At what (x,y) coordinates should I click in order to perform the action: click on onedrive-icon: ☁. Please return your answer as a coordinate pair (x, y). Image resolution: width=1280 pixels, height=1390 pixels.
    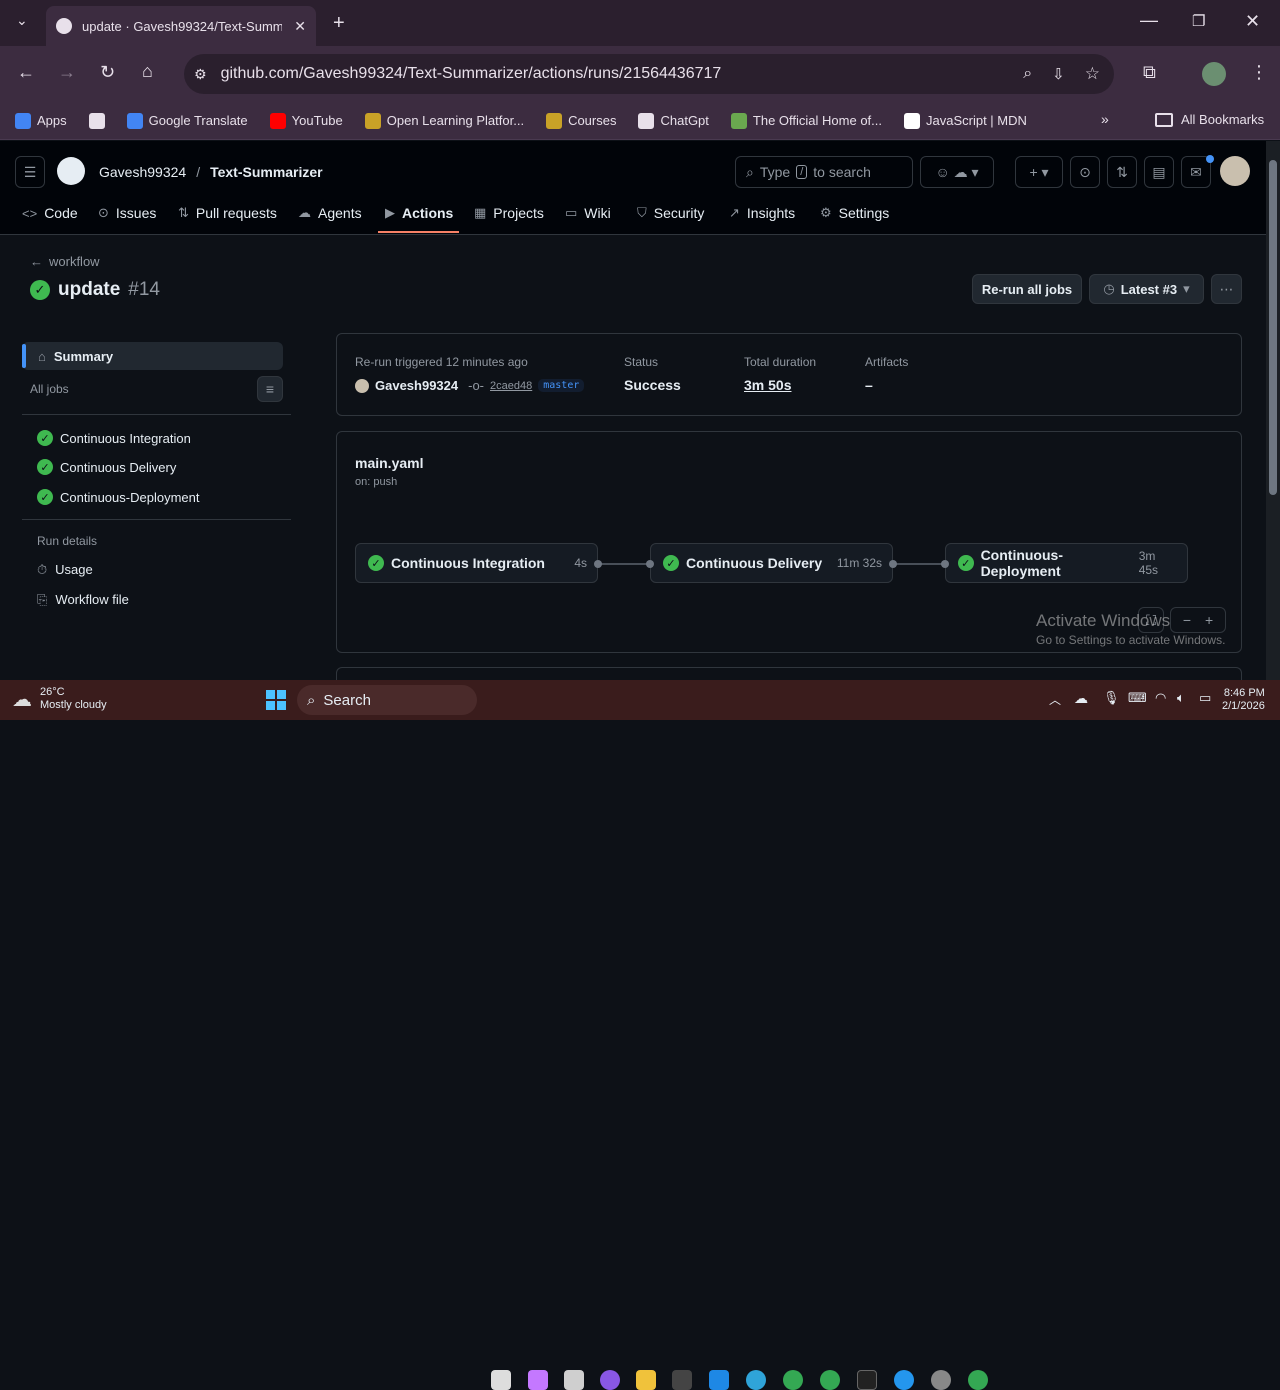
    Looking at the image, I should click on (1081, 698).